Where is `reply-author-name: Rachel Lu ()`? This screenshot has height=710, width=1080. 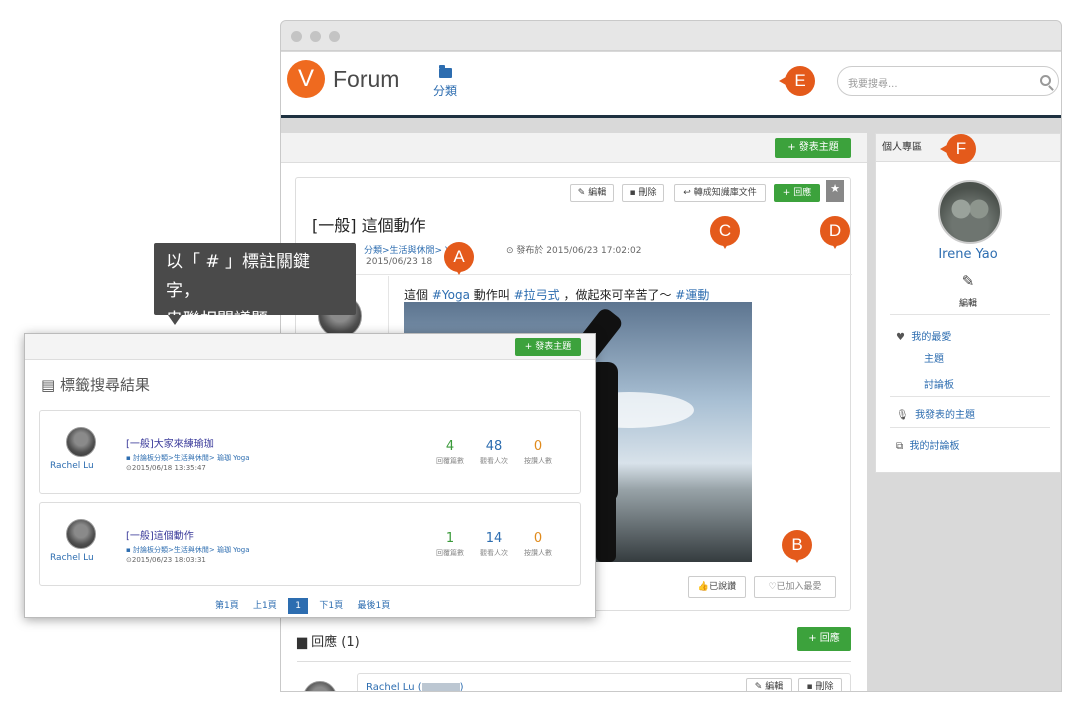
reply-author-name: Rachel Lu () is located at coordinates (415, 686).